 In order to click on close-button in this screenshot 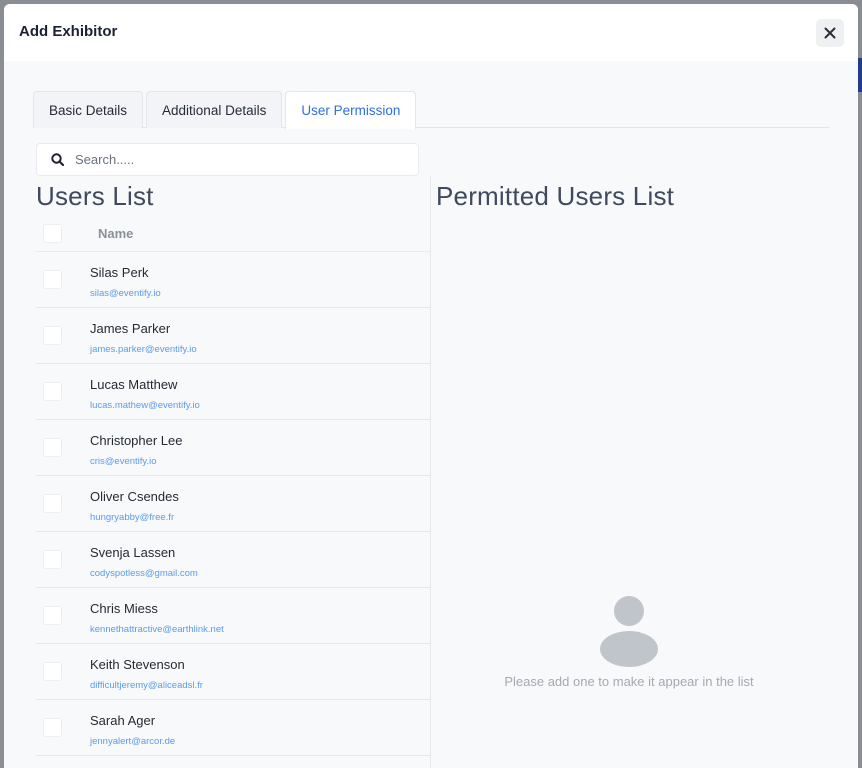, I will do `click(830, 33)`.